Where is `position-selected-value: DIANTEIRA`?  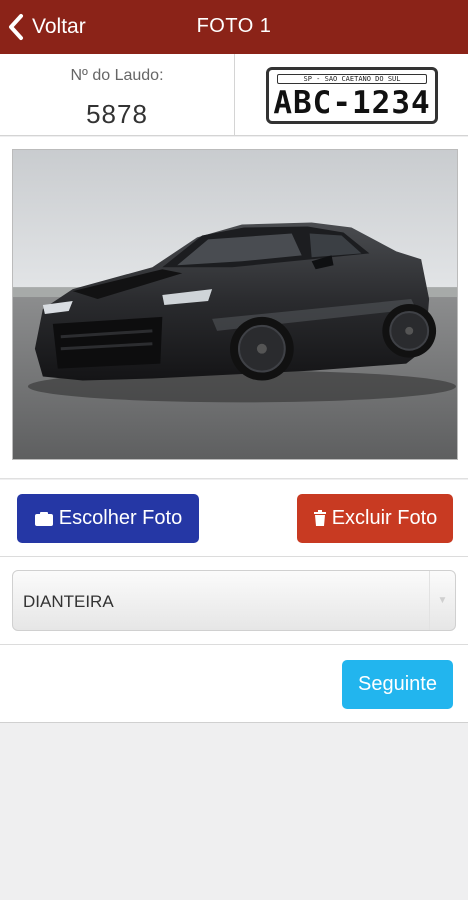
position-selected-value: DIANTEIRA is located at coordinates (68, 601).